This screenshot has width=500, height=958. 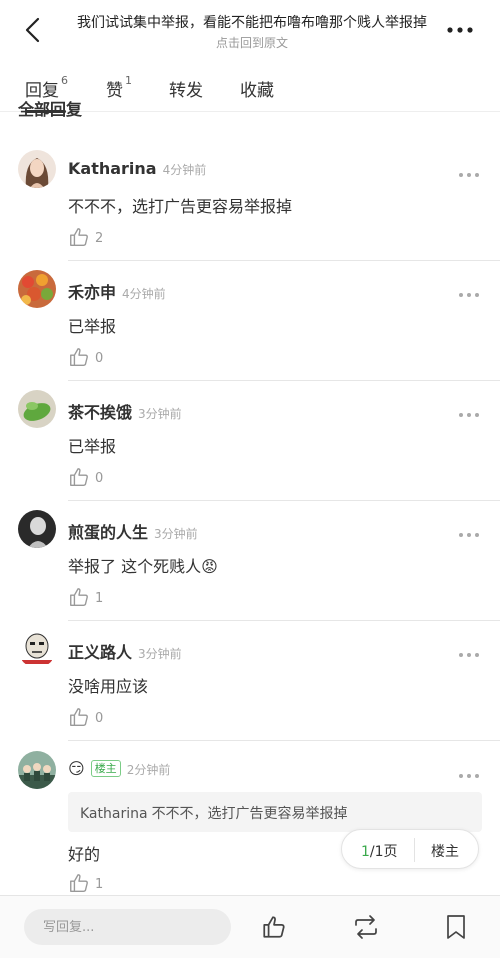 I want to click on tab-count: 1, so click(x=128, y=80).